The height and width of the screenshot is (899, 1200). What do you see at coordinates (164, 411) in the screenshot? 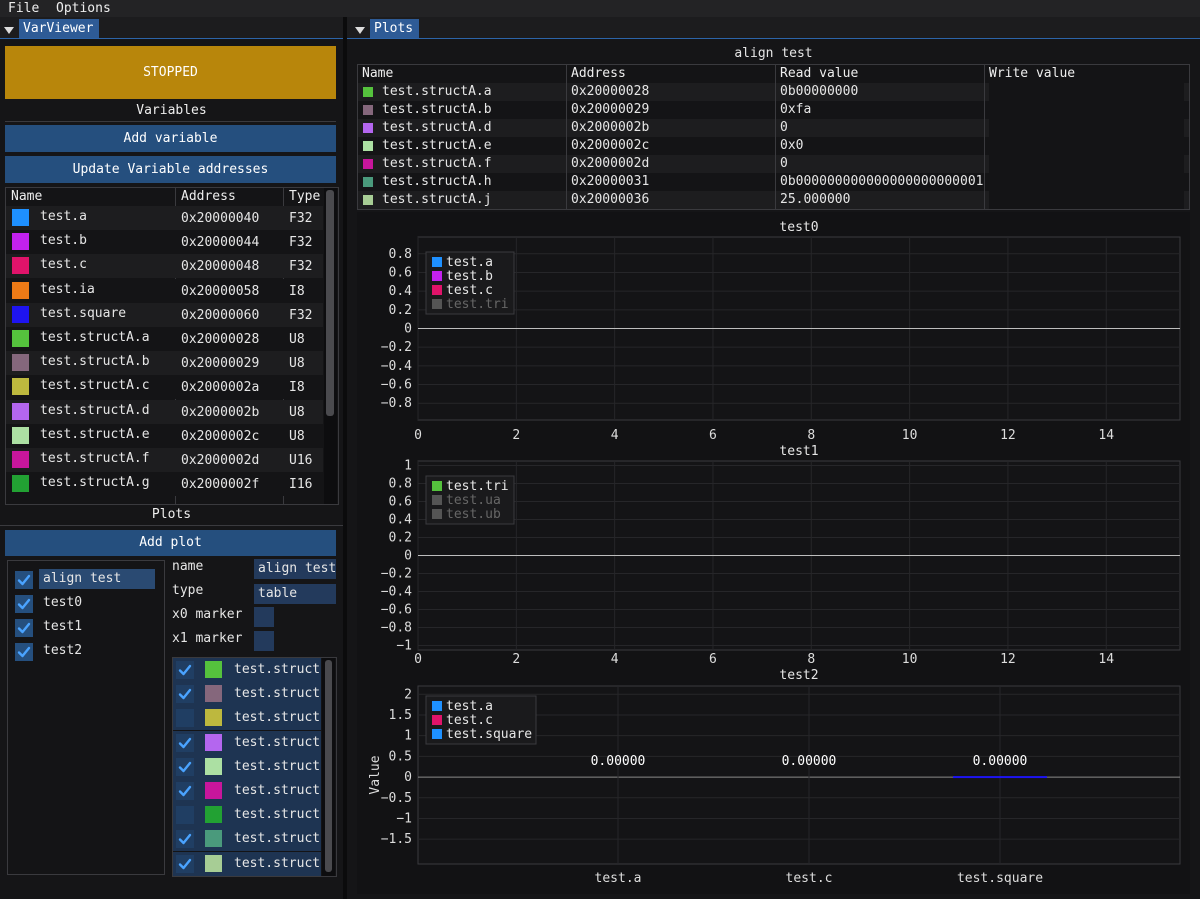
I see `table-row: test.structA.d 0x2000002b U8` at bounding box center [164, 411].